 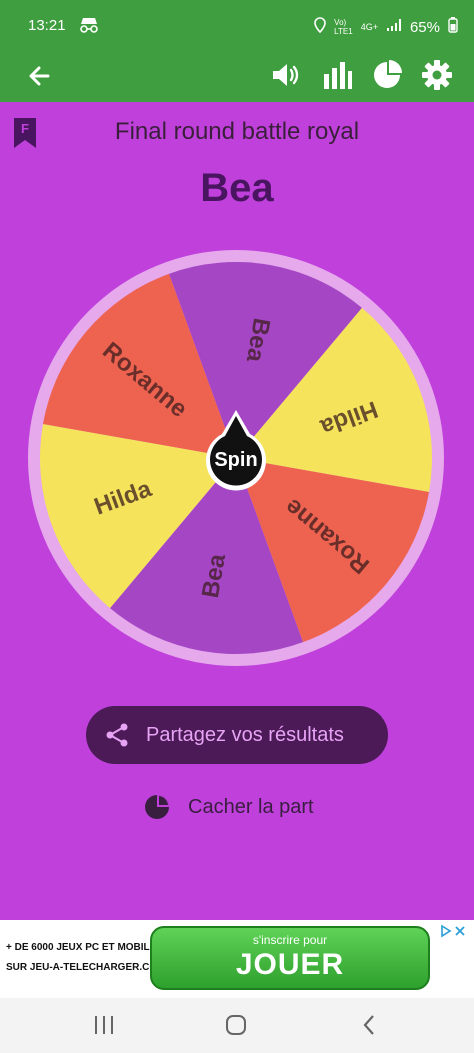 What do you see at coordinates (340, 22) in the screenshot?
I see `volte-top: Vo)` at bounding box center [340, 22].